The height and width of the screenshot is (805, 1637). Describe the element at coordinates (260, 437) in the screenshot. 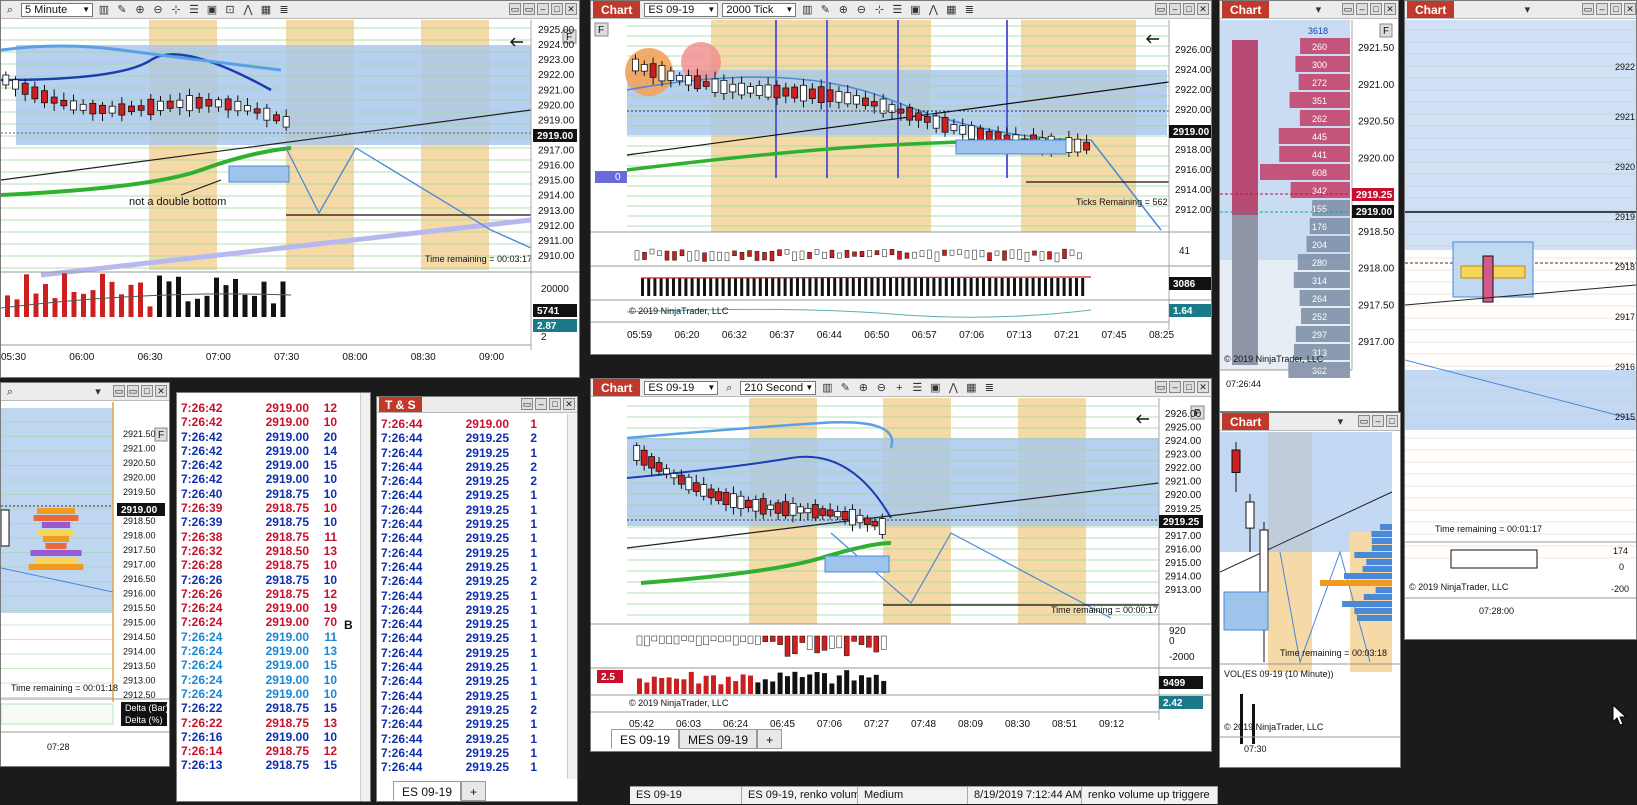

I see `tns-row: 7:26:42 2919.00 20` at that location.